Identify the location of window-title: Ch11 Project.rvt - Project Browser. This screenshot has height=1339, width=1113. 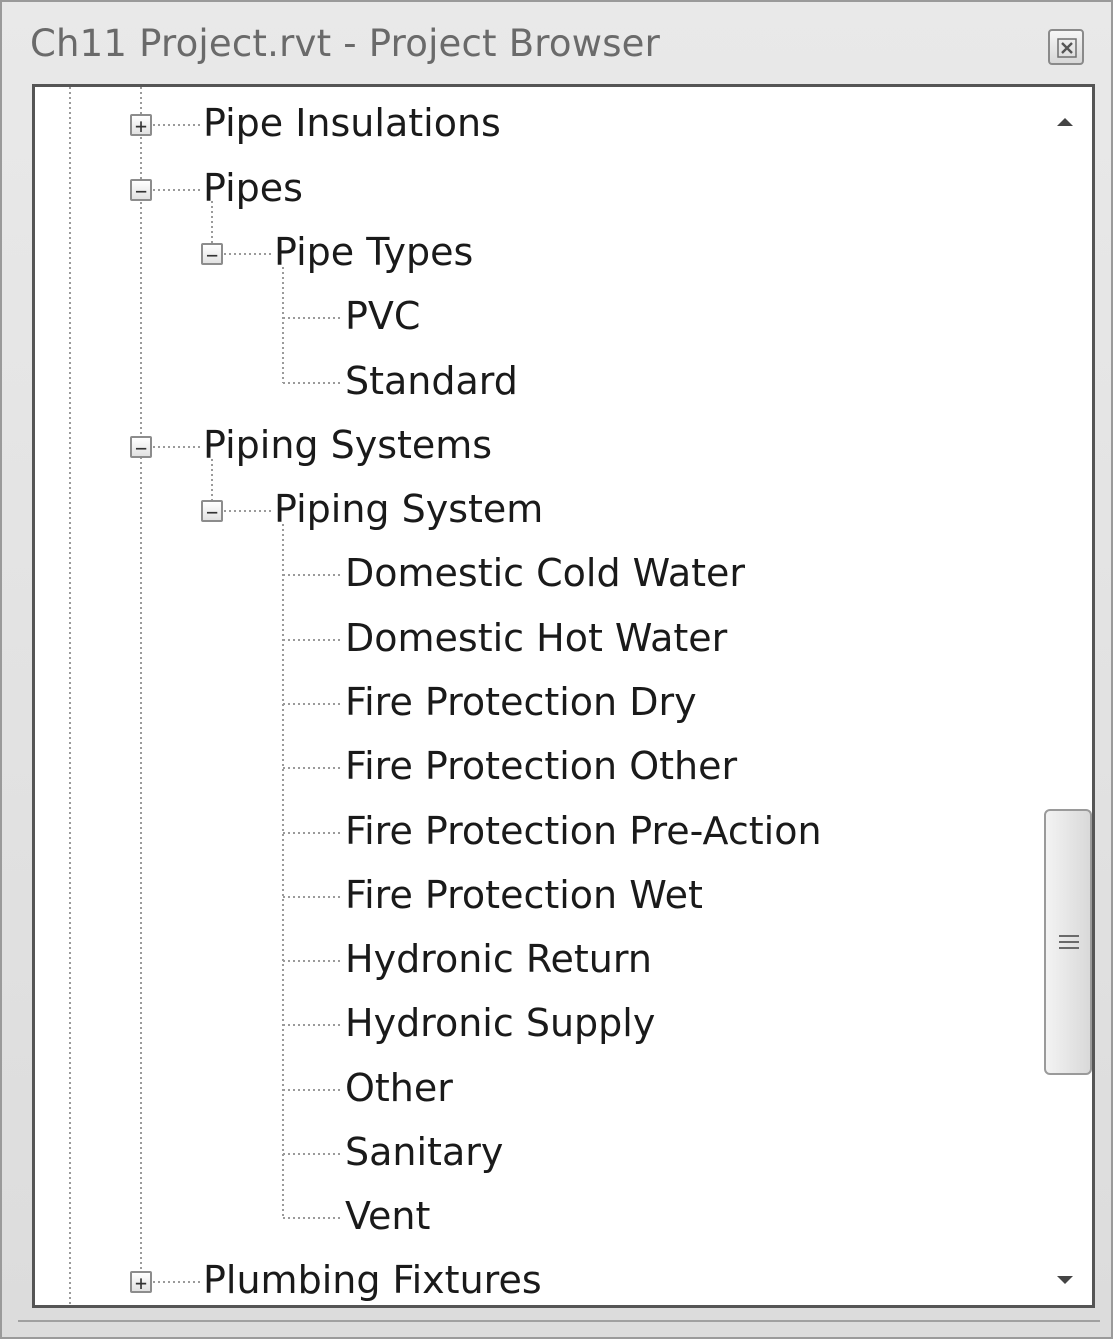
(345, 43).